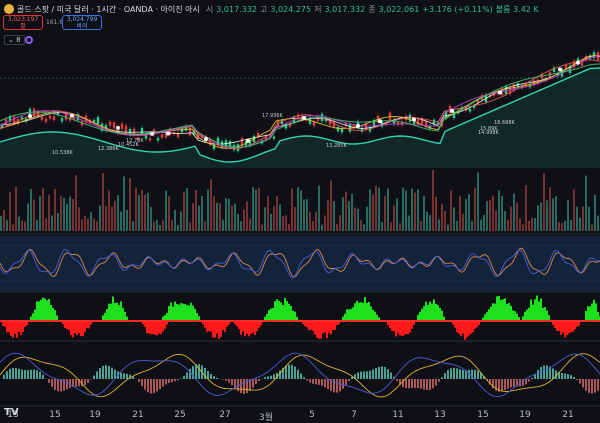 The height and width of the screenshot is (423, 600). Describe the element at coordinates (11, 412) in the screenshot. I see `tradingview-logo: TV` at that location.